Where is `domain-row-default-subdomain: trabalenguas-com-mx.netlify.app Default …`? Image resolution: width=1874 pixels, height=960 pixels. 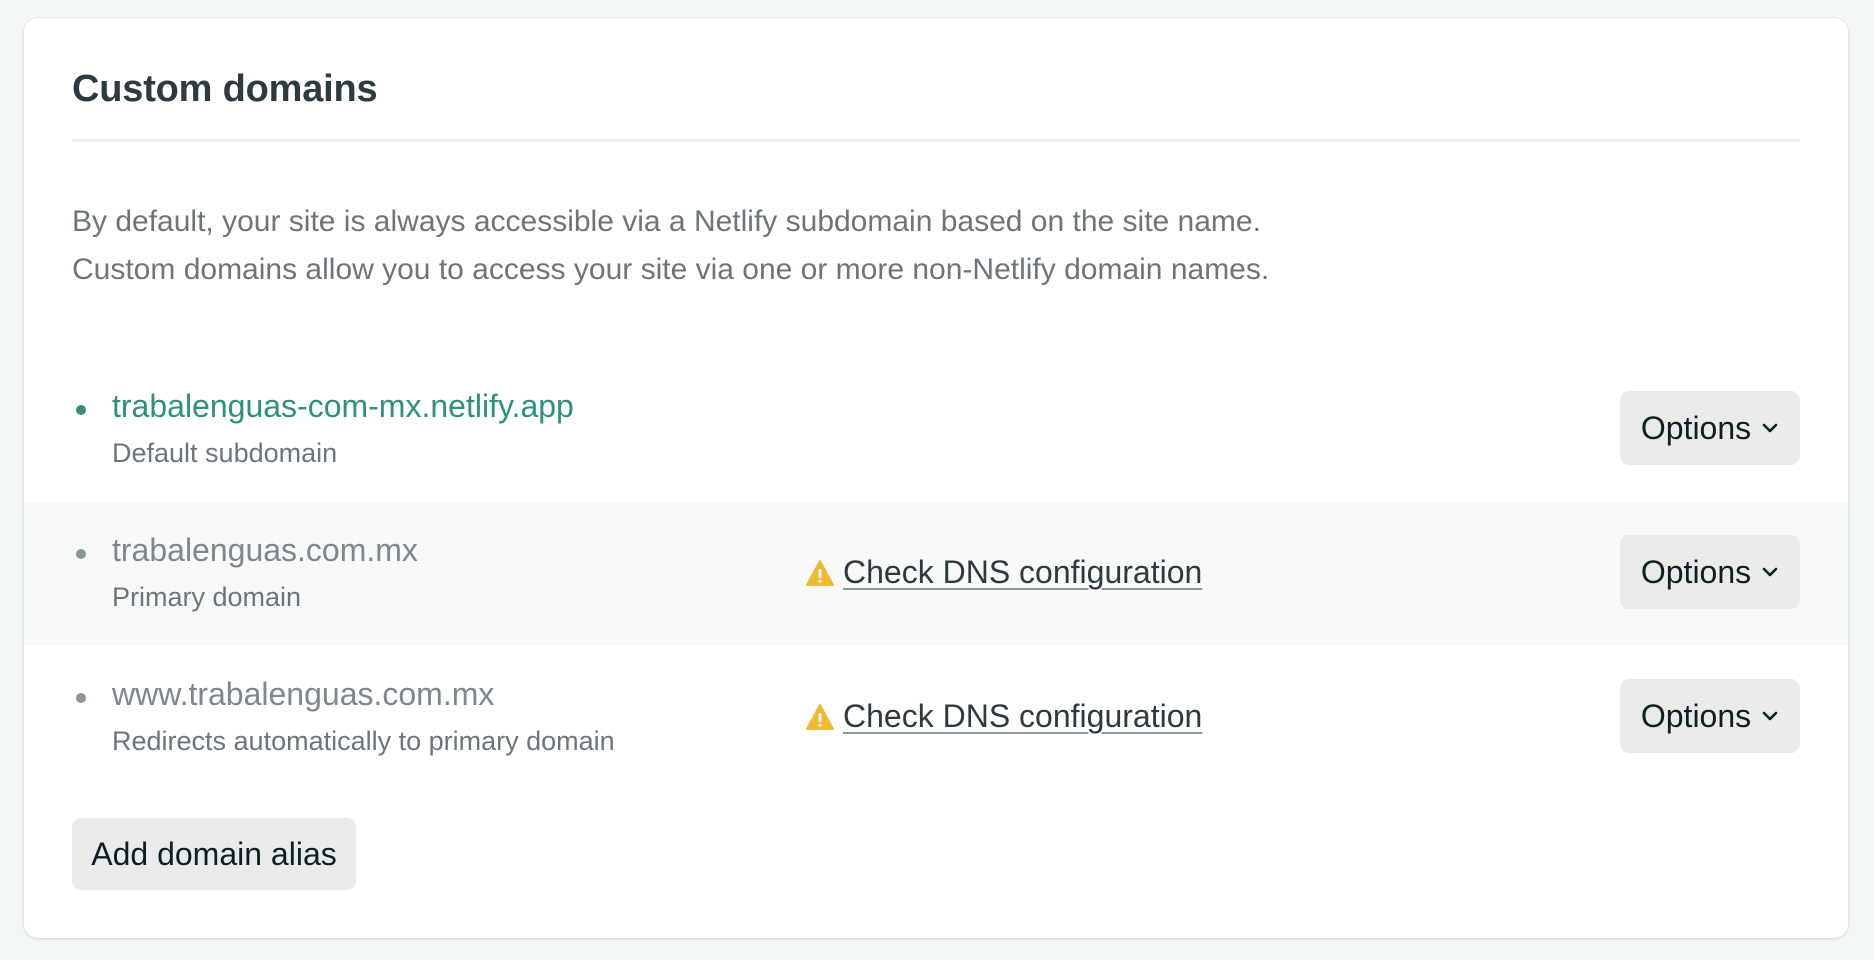 domain-row-default-subdomain: trabalenguas-com-mx.netlify.app Default … is located at coordinates (936, 430).